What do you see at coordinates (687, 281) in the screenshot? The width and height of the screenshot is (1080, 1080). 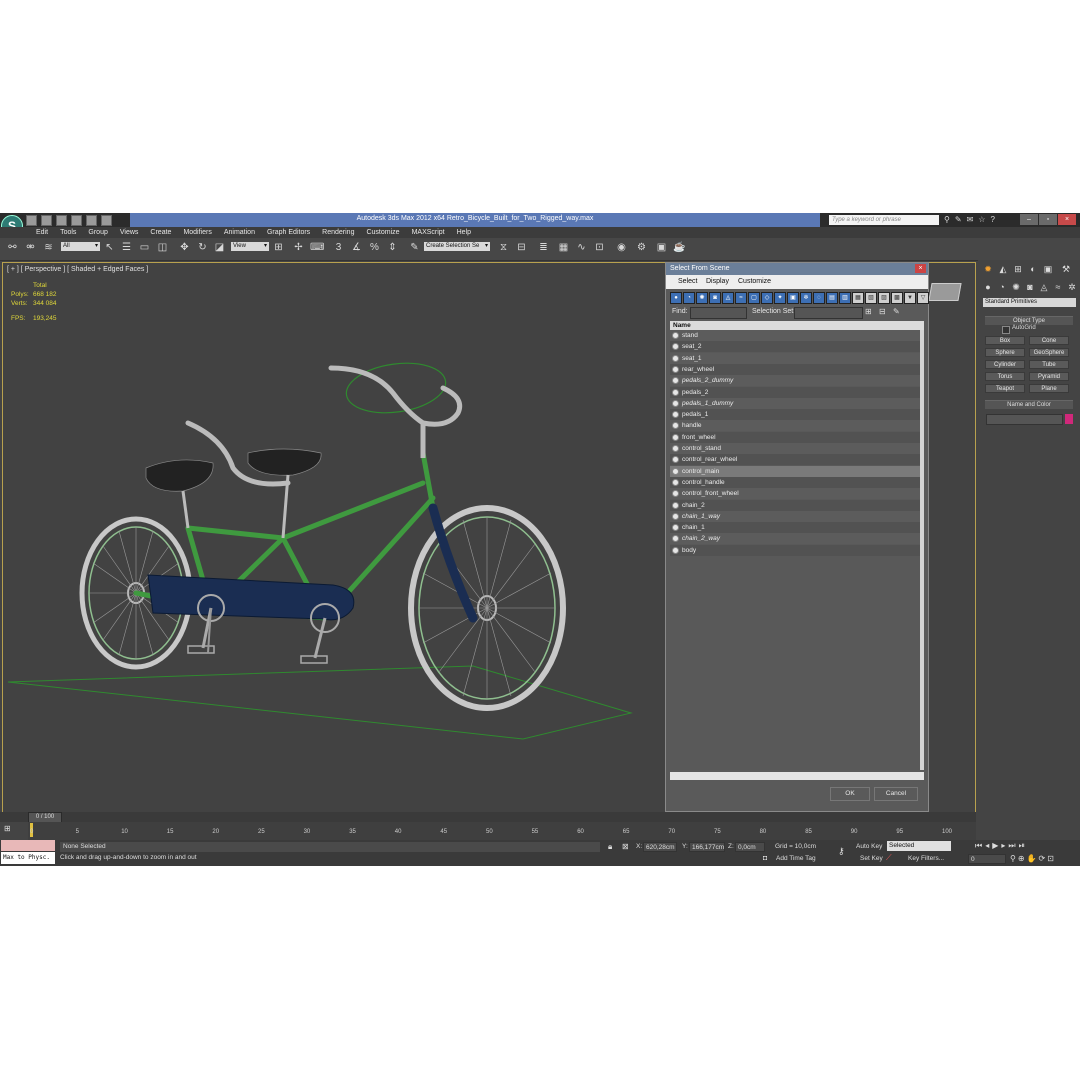 I see `dialog-menu-select: Select` at bounding box center [687, 281].